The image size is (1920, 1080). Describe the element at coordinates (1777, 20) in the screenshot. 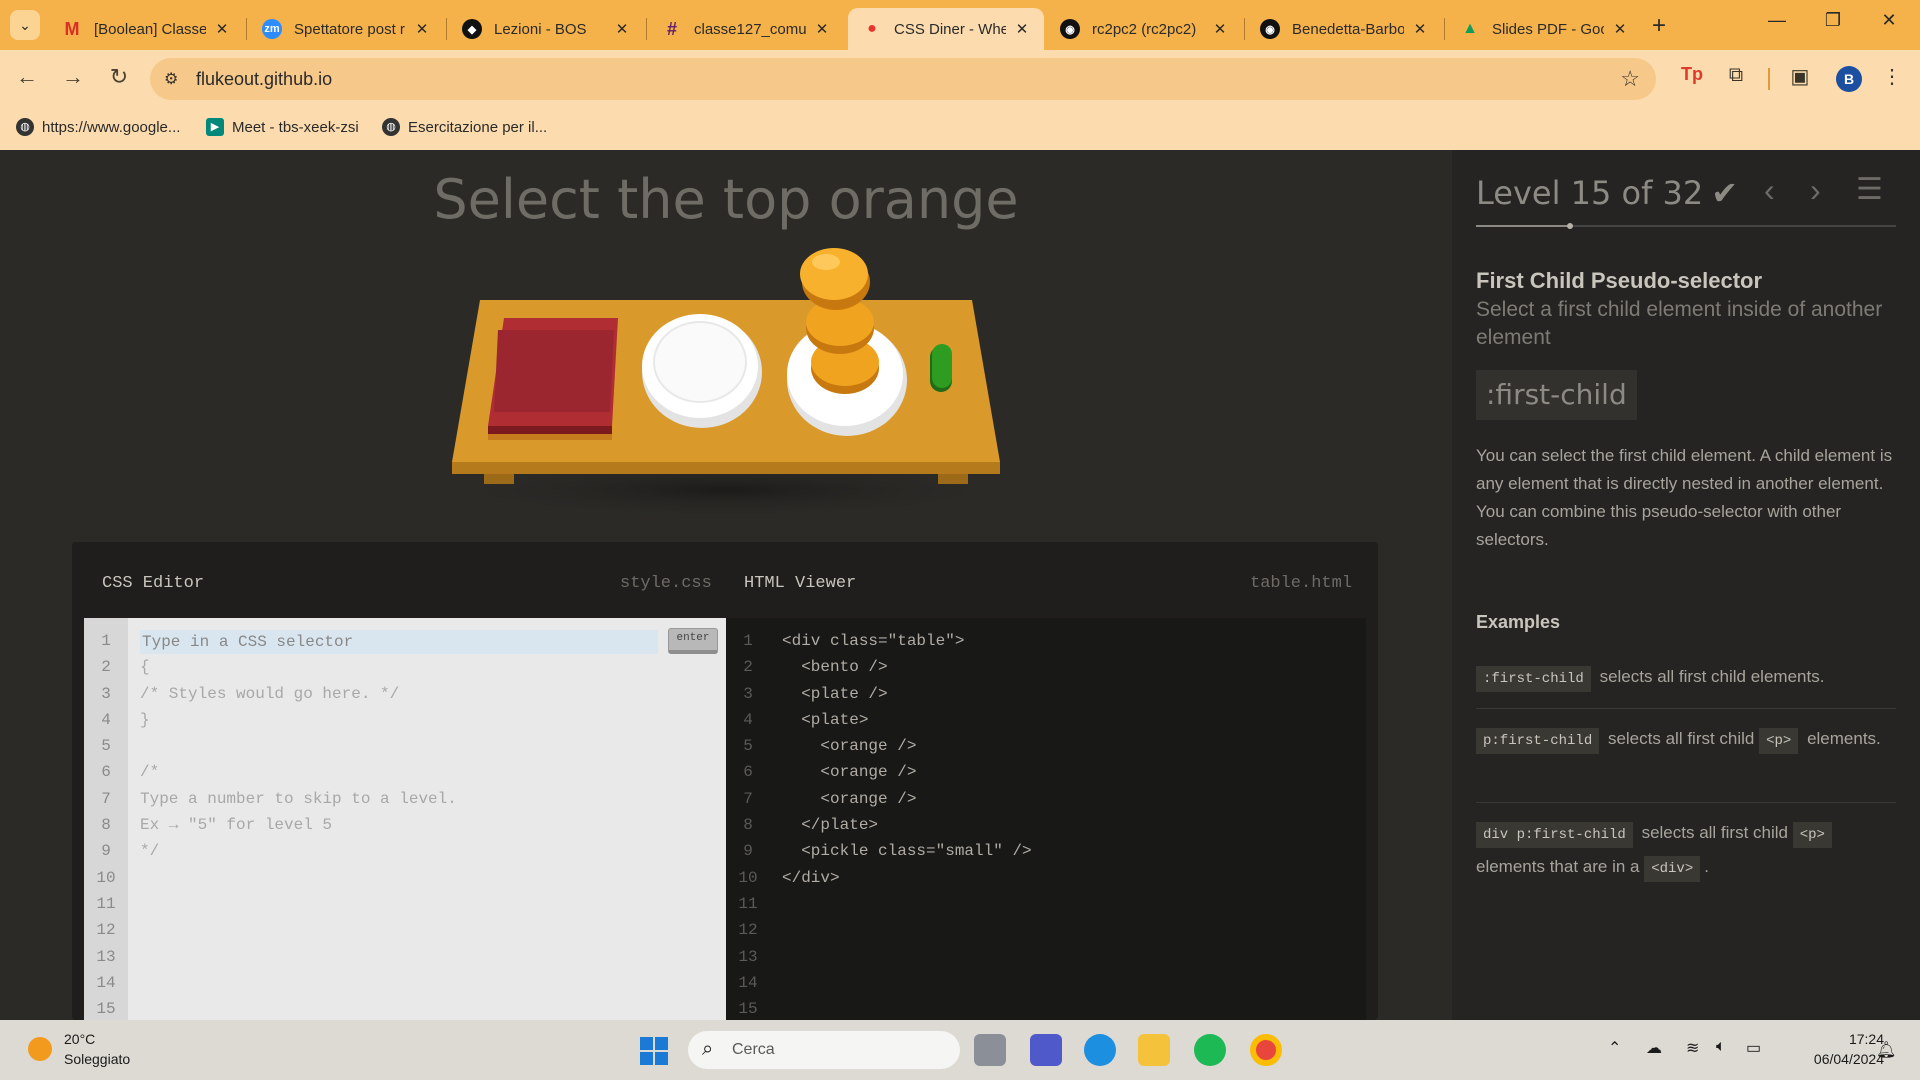

I see `minimize-button: —` at that location.